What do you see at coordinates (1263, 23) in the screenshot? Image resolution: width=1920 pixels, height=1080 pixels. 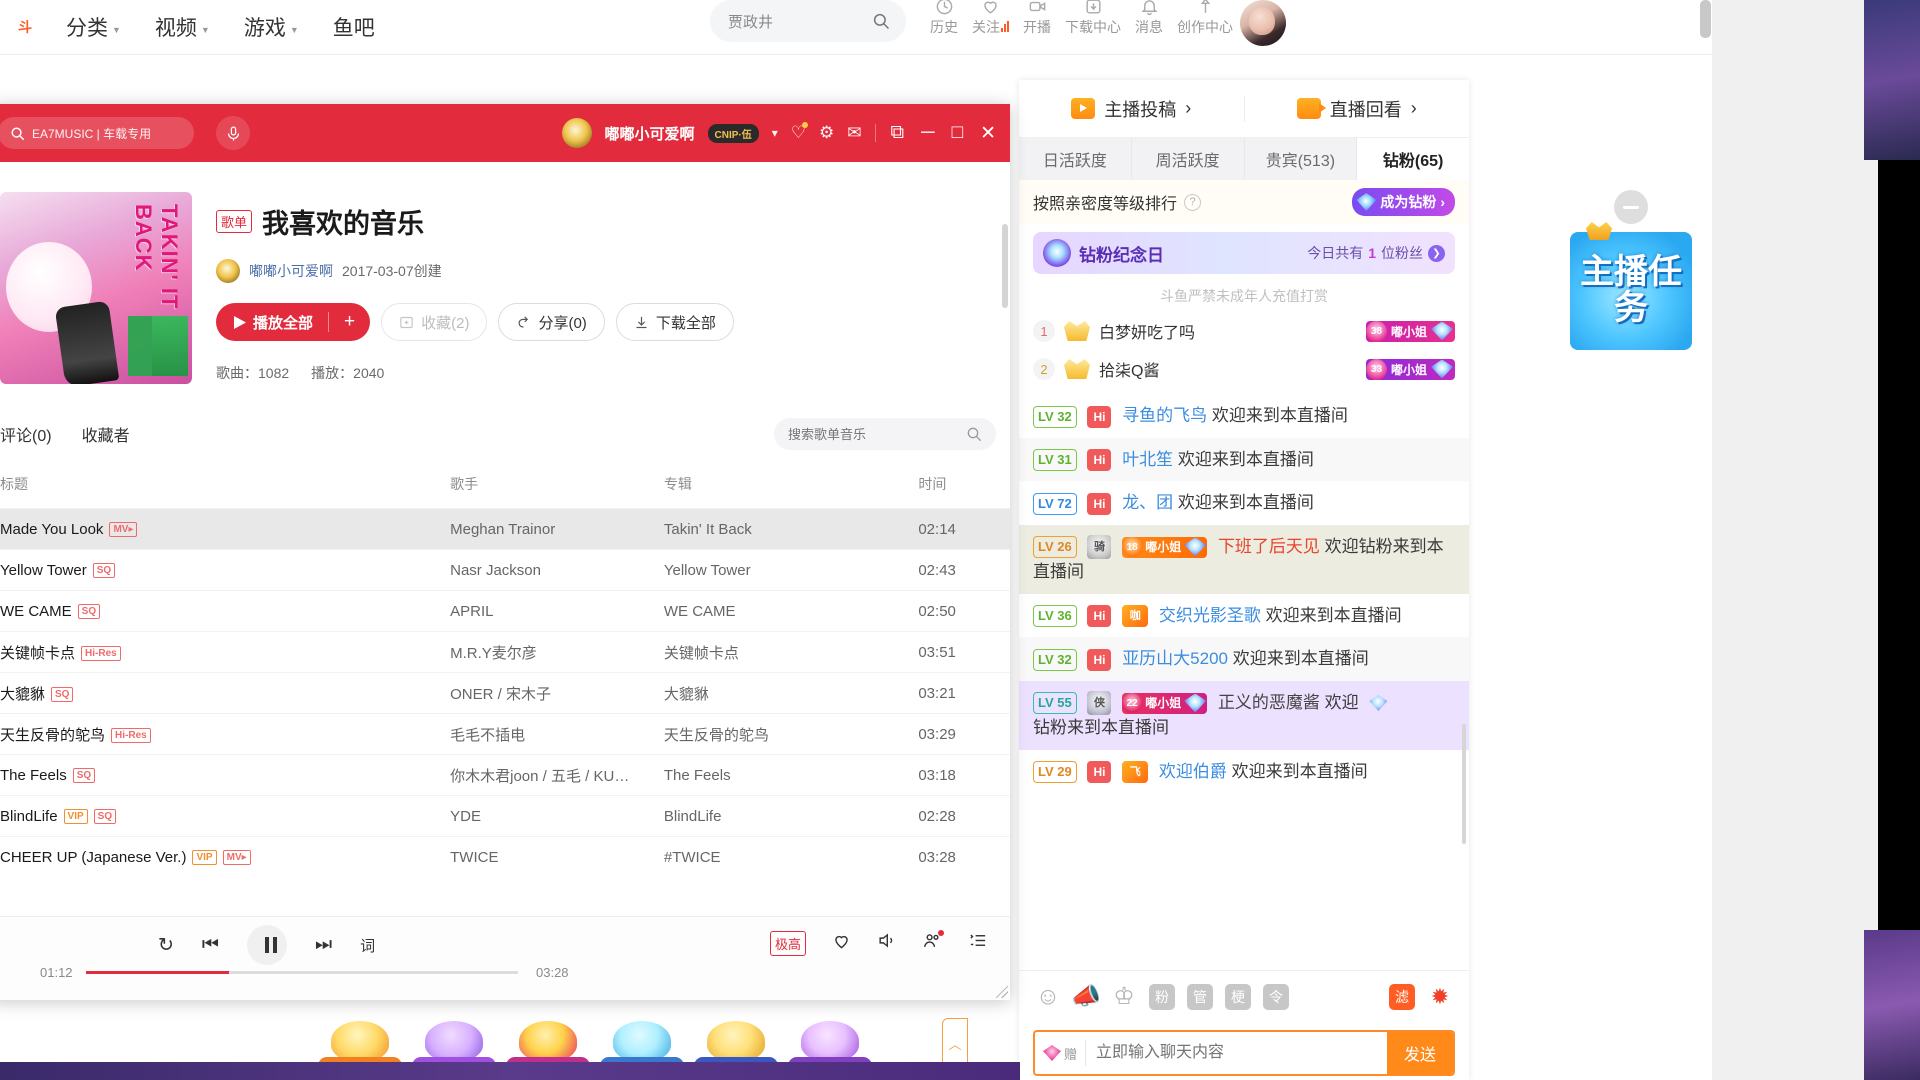 I see `user-avatar` at bounding box center [1263, 23].